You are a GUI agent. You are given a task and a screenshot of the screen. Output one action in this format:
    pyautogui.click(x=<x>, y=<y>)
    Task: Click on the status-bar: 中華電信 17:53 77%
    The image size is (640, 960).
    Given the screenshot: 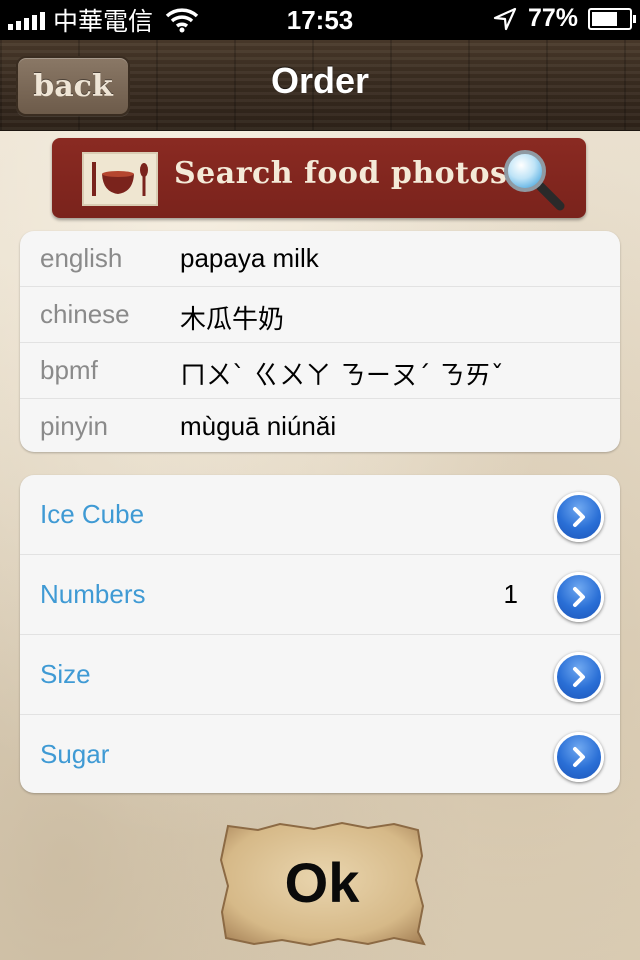 What is the action you would take?
    pyautogui.click(x=320, y=20)
    